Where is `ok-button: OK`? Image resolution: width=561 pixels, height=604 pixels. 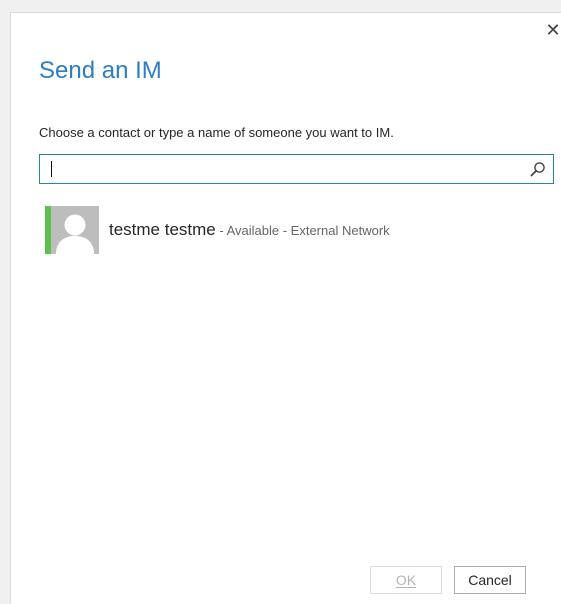
ok-button: OK is located at coordinates (406, 580).